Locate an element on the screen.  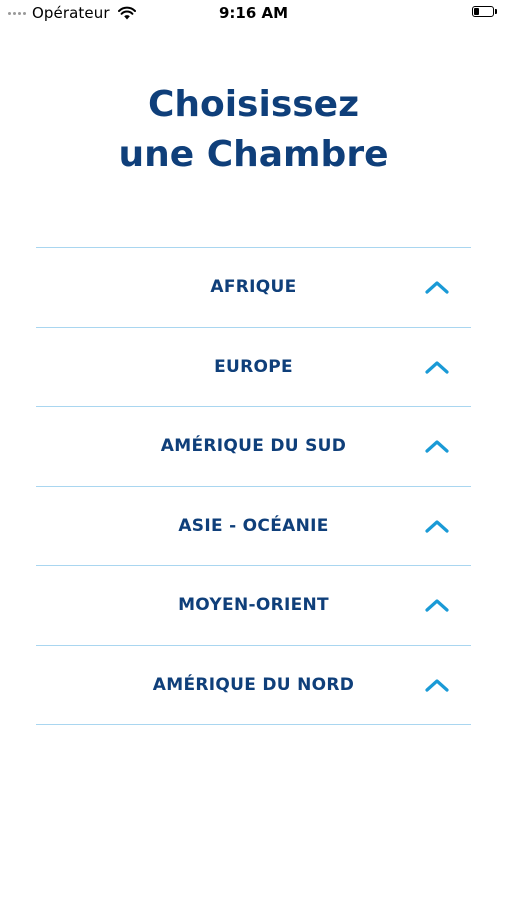
battery-icon is located at coordinates (484, 11).